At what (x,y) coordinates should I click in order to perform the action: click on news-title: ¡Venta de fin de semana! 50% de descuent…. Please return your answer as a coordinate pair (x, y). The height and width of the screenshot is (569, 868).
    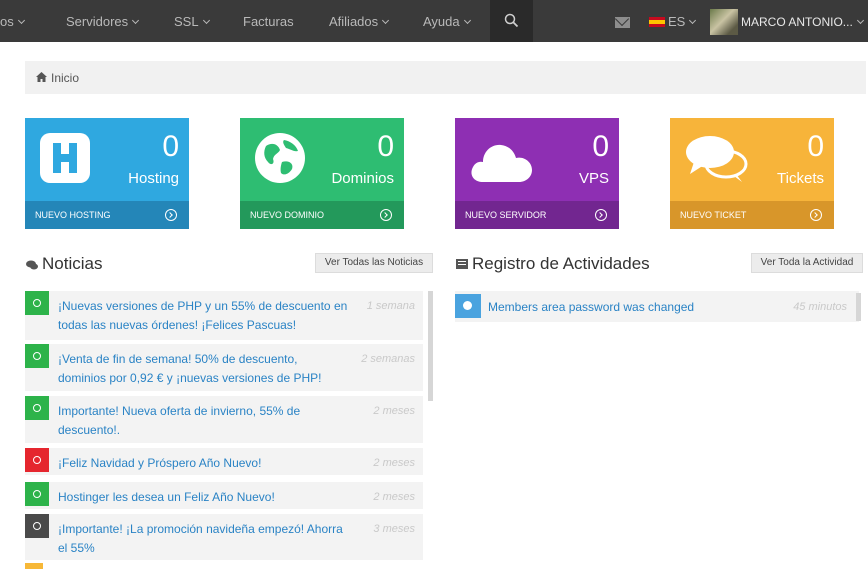
    Looking at the image, I should click on (203, 369).